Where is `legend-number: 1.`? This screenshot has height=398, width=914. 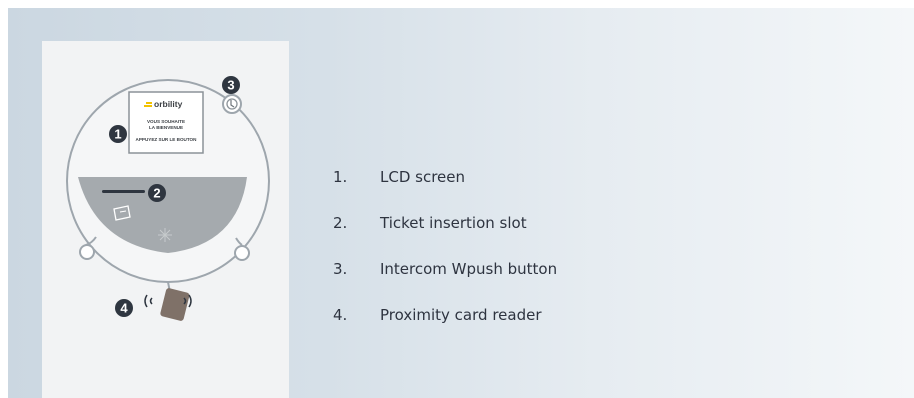 legend-number: 1. is located at coordinates (340, 177).